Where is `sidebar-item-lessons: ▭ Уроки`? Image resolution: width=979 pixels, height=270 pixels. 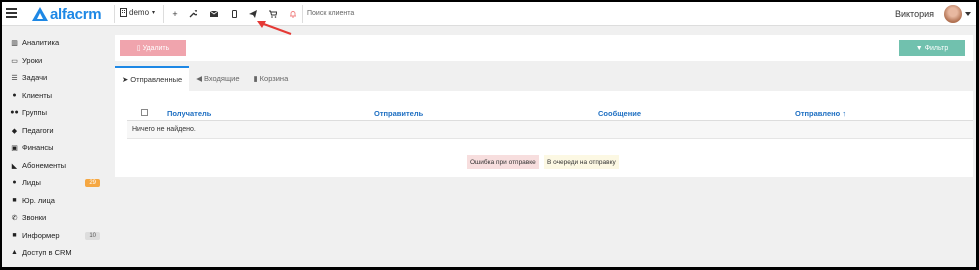
sidebar-item-lessons: ▭ Уроки is located at coordinates (26, 60).